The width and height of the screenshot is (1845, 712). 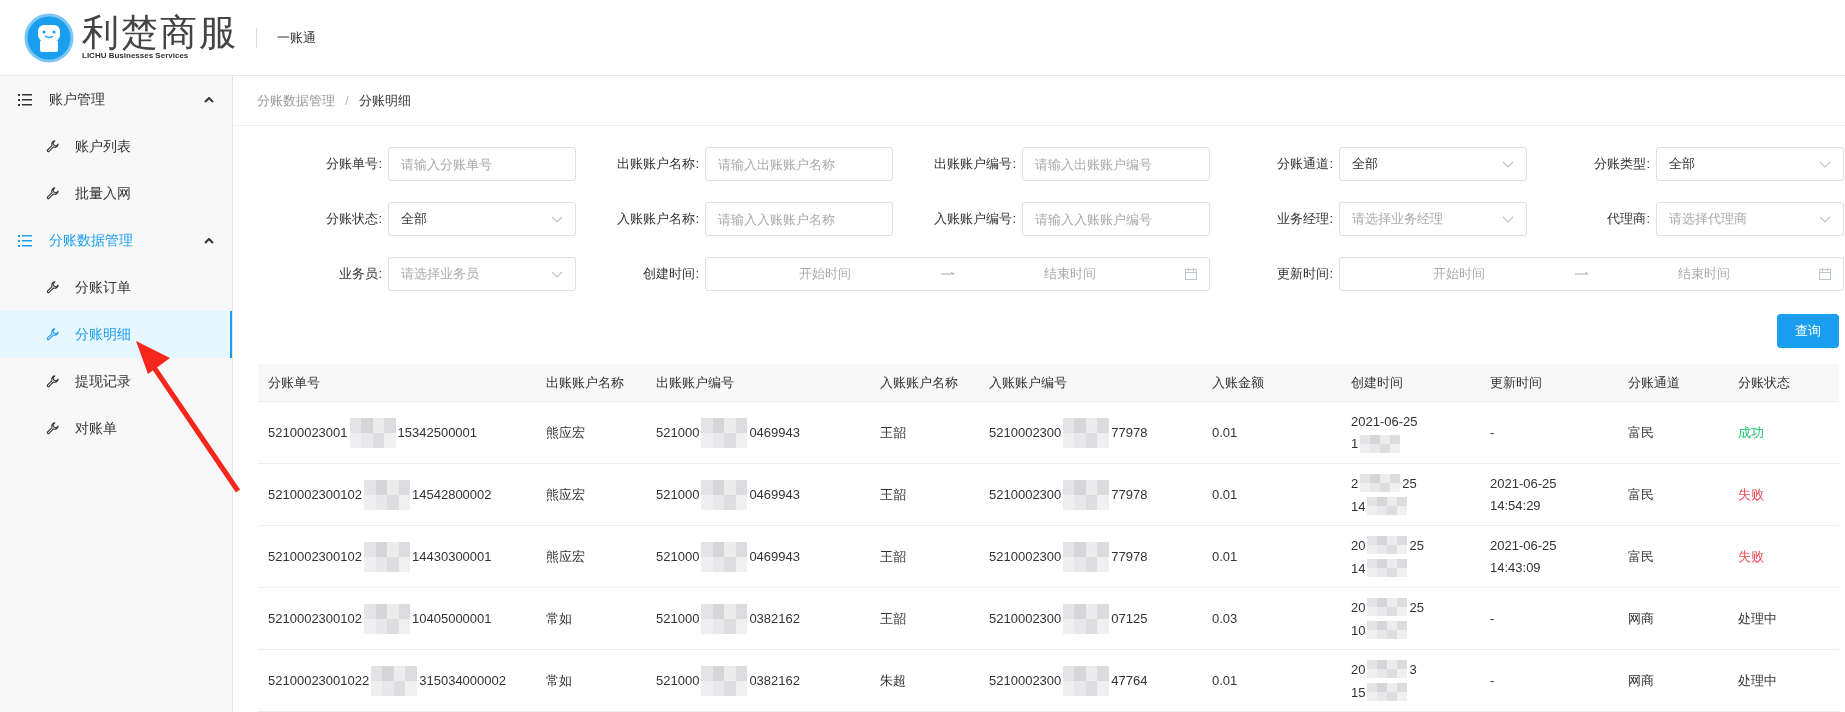 I want to click on sidebar-item: 分账订单, so click(x=116, y=287).